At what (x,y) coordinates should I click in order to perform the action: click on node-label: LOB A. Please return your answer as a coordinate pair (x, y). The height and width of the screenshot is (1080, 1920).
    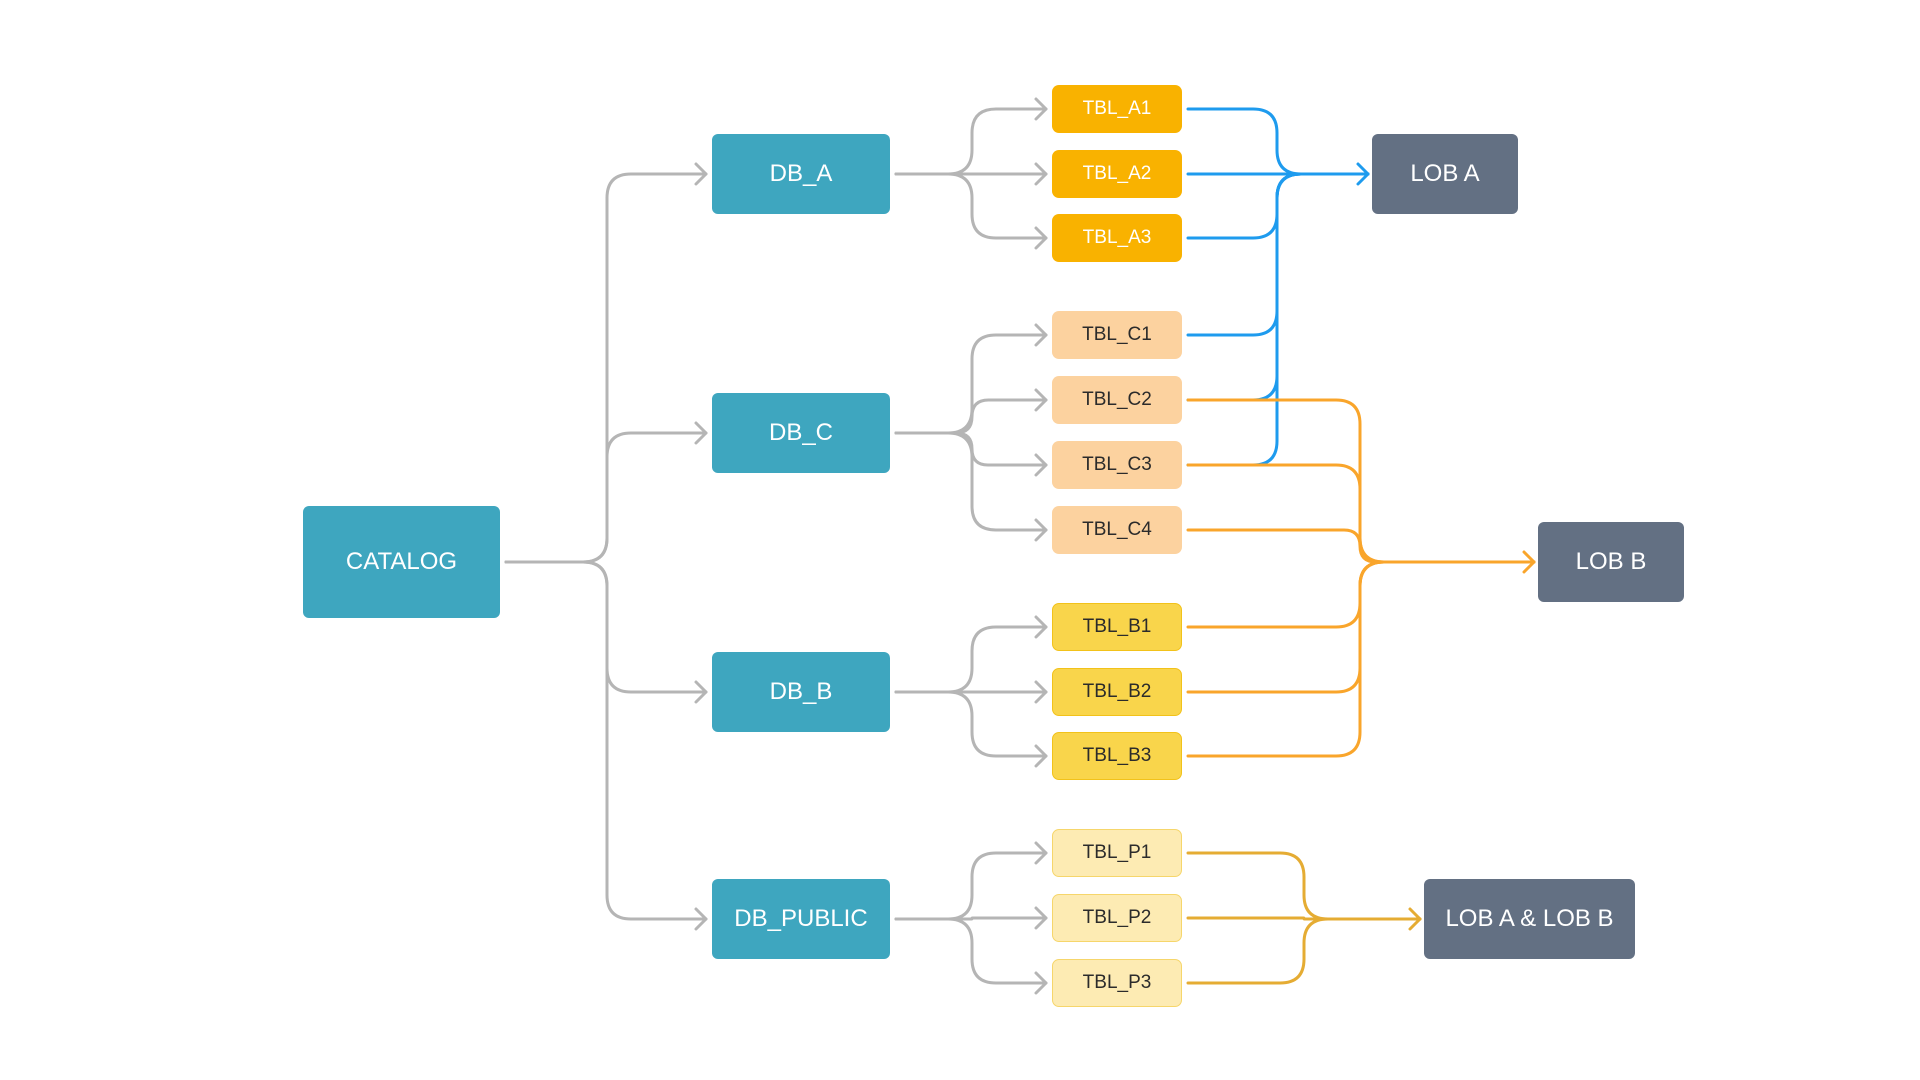
    Looking at the image, I should click on (1445, 173).